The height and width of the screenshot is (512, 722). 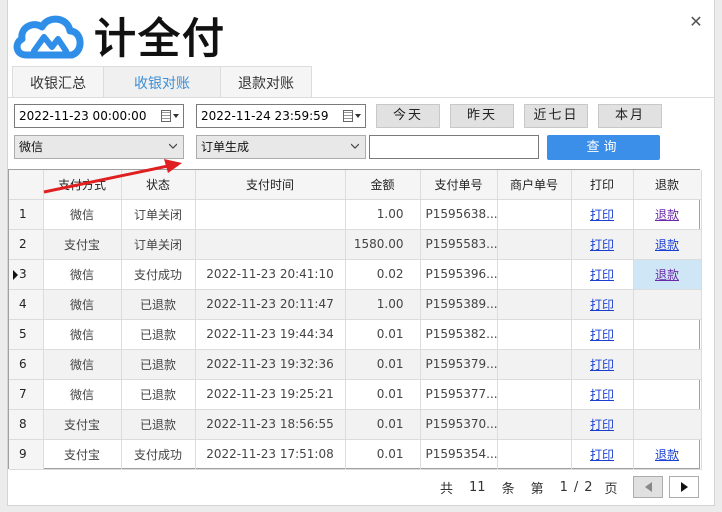 I want to click on row-number: 6, so click(x=26, y=364).